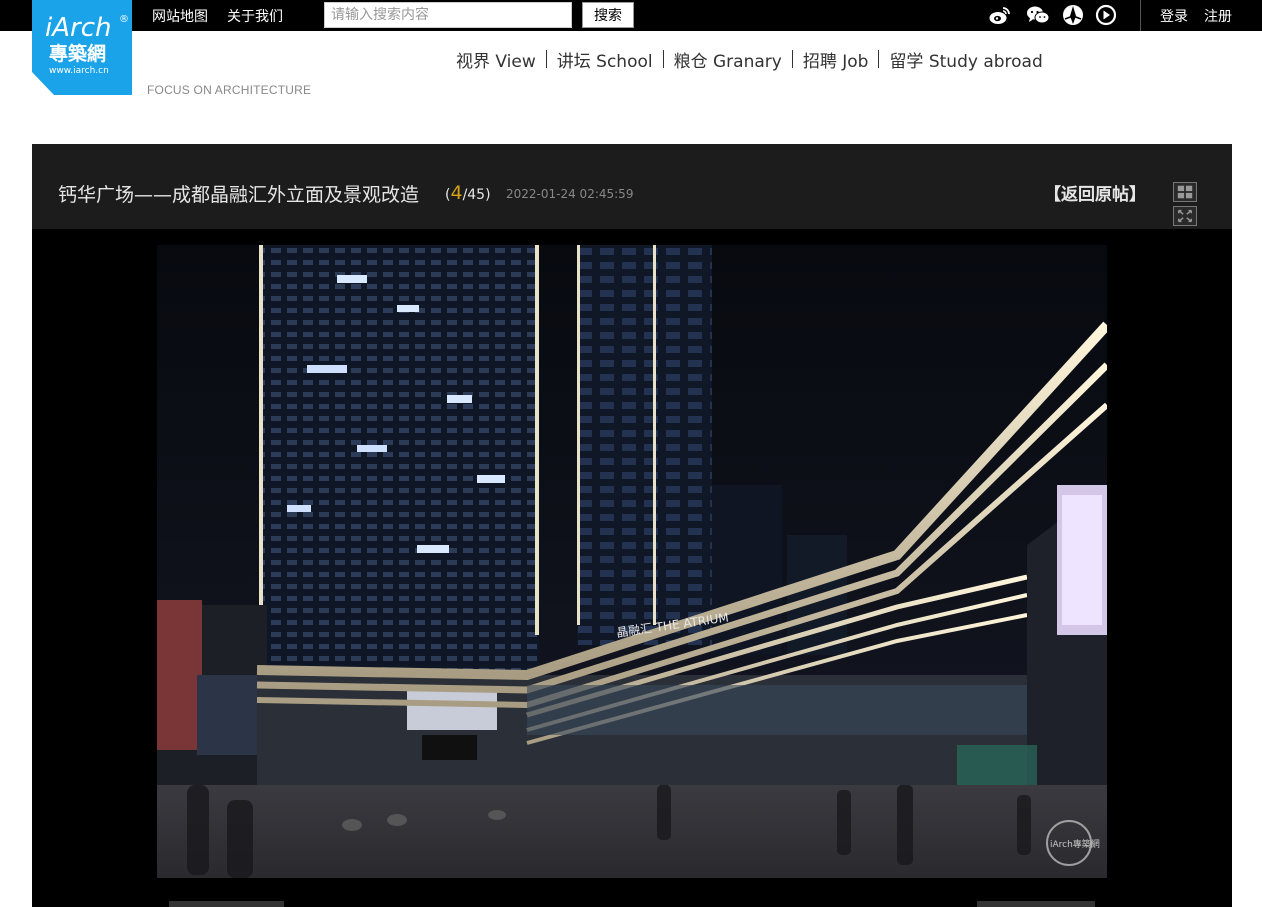 The image size is (1262, 907). Describe the element at coordinates (79, 71) in the screenshot. I see `logo-url: www.iarch.cn` at that location.